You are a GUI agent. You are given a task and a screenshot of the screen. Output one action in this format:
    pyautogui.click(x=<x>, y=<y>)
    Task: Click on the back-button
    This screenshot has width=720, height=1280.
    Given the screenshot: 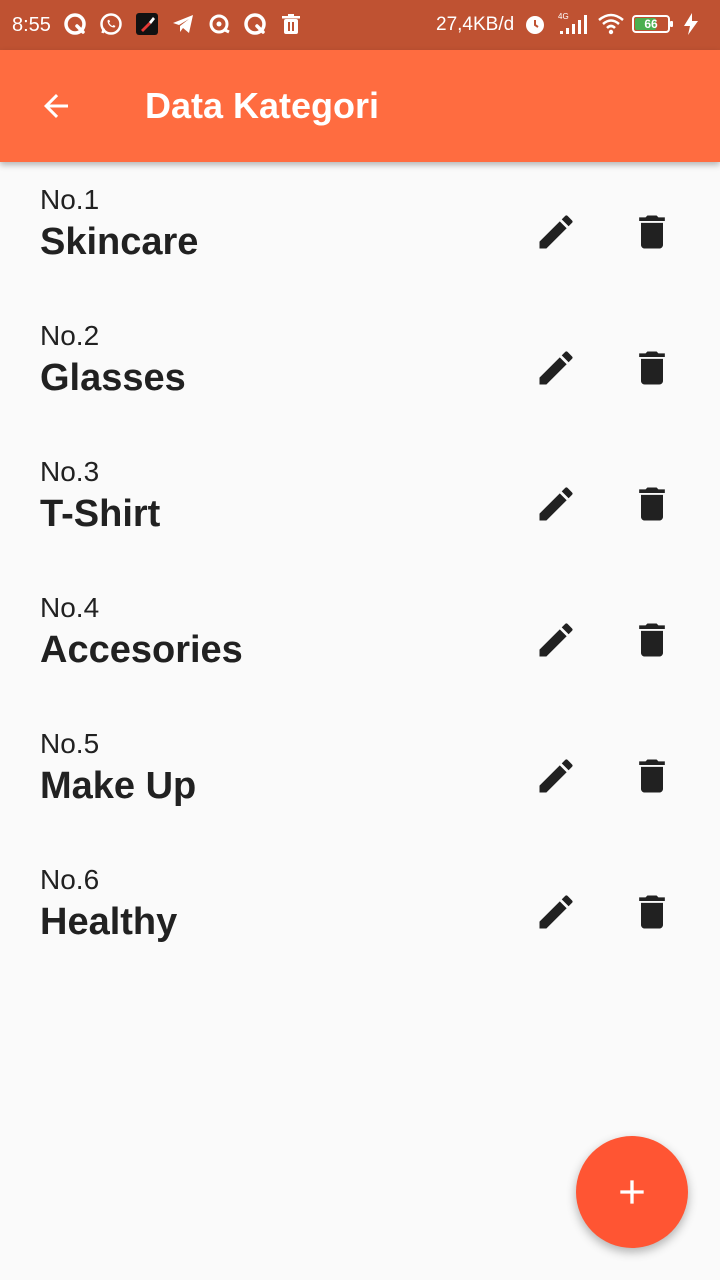 What is the action you would take?
    pyautogui.click(x=56, y=106)
    